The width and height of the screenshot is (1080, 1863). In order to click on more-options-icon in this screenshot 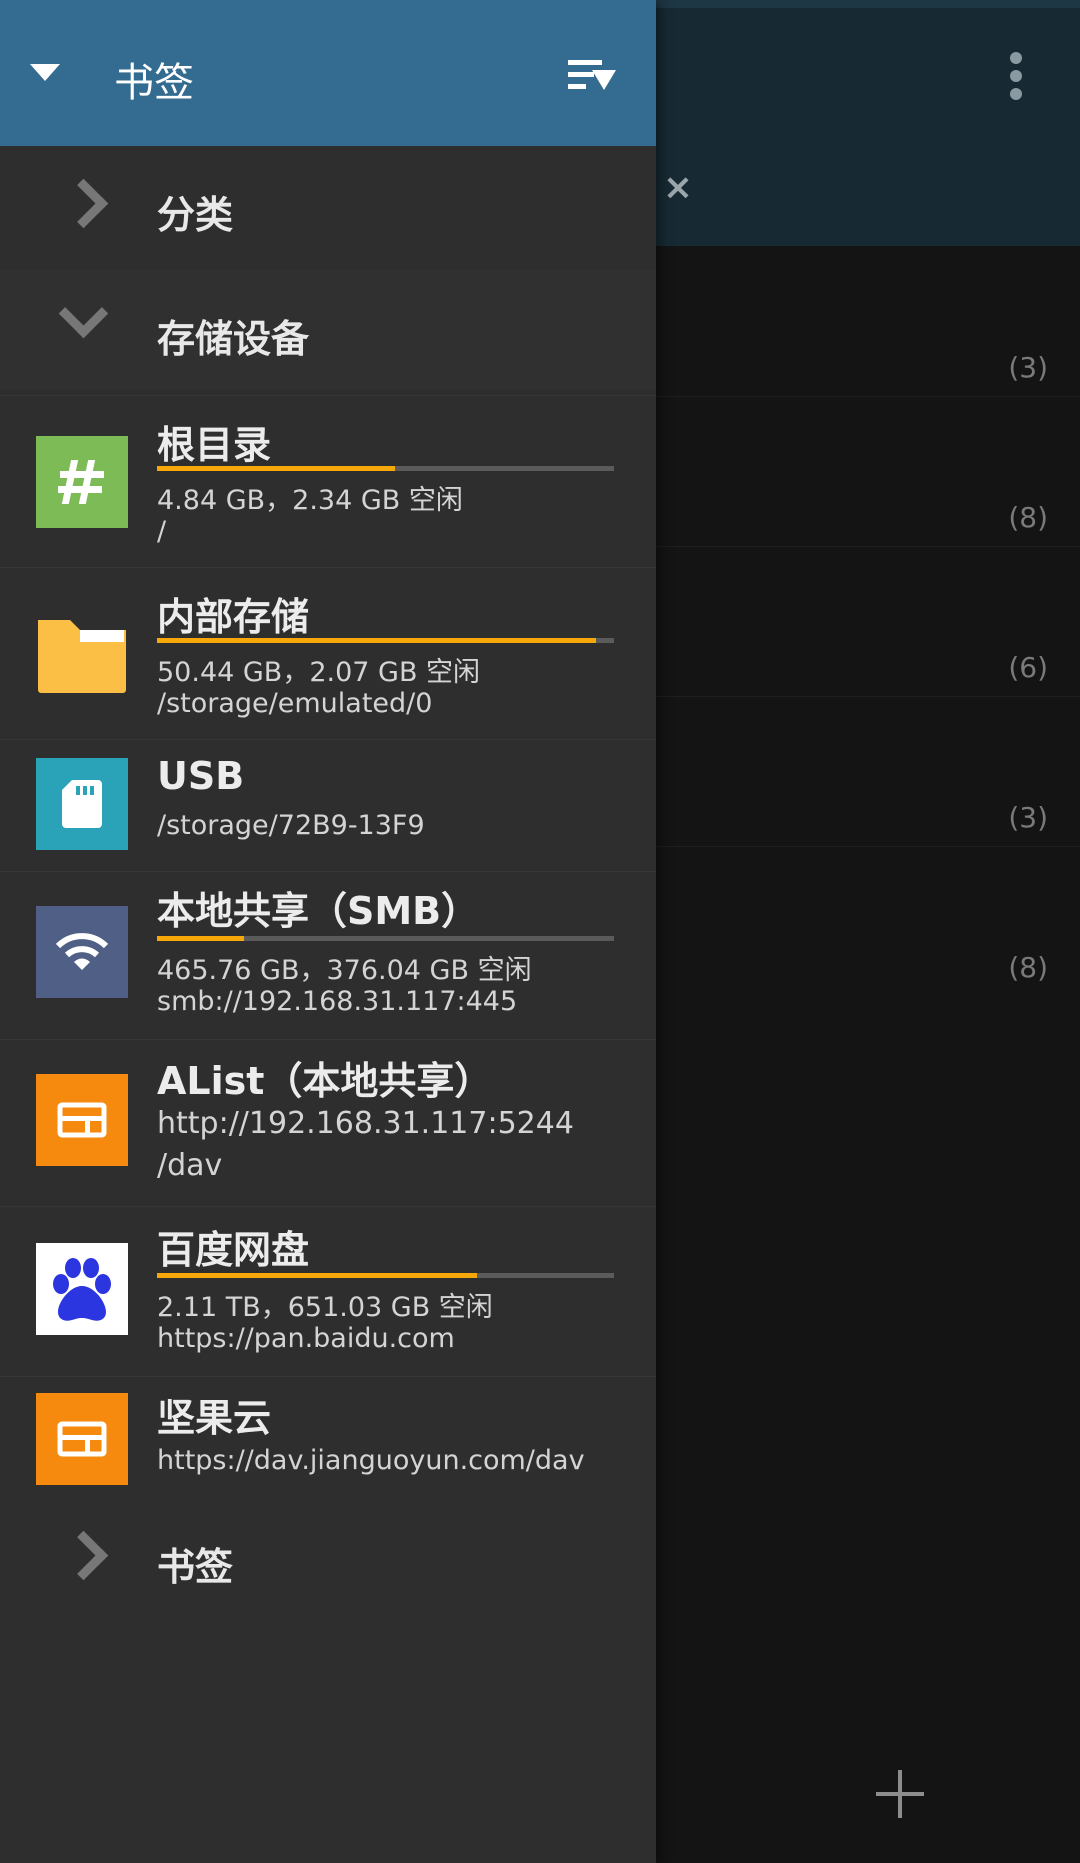, I will do `click(1016, 80)`.